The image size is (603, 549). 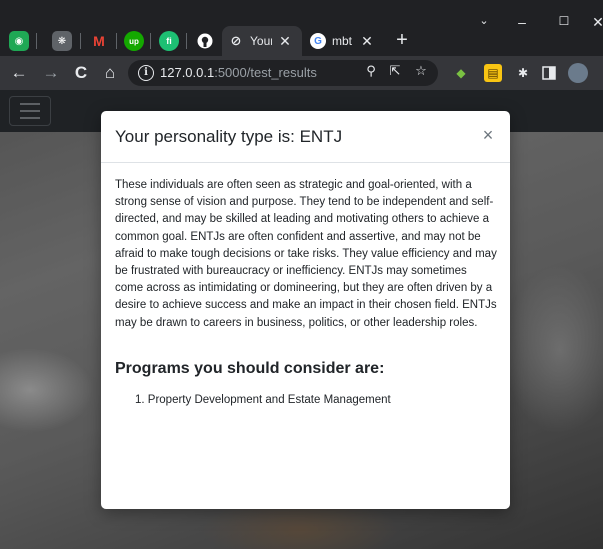 What do you see at coordinates (134, 41) in the screenshot?
I see `upwork-icon: up` at bounding box center [134, 41].